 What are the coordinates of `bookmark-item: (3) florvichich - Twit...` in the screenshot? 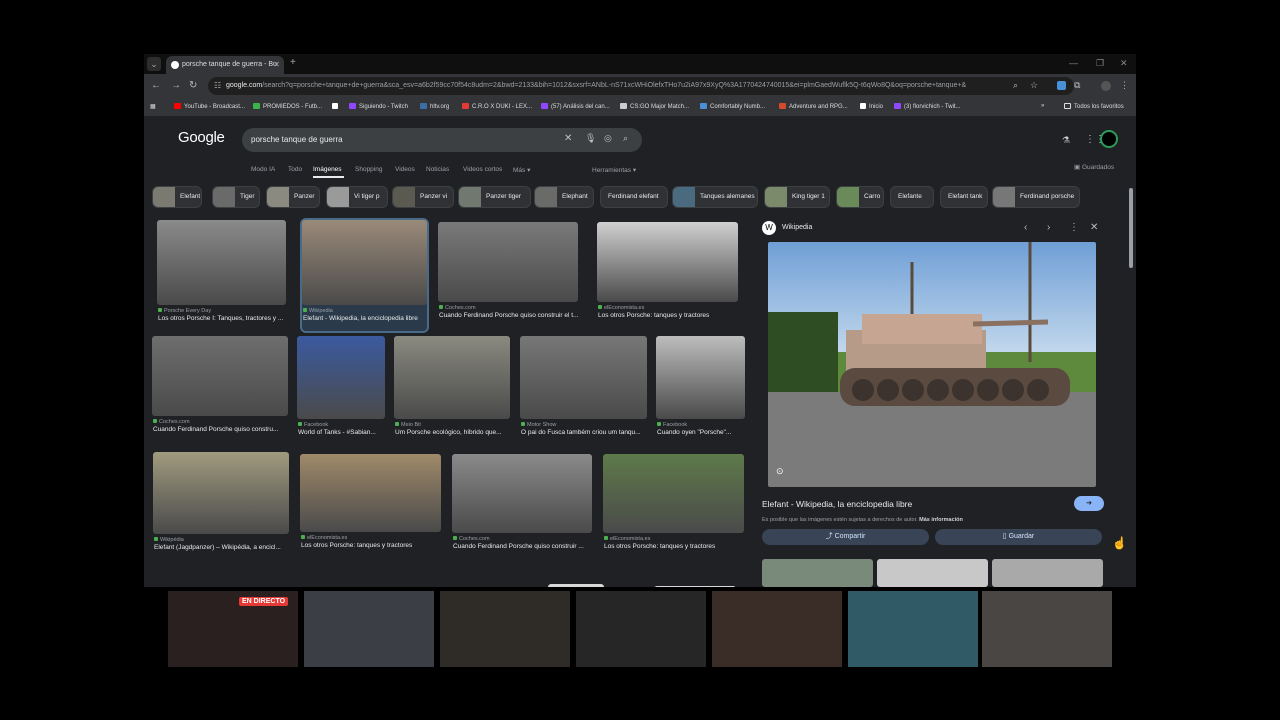 It's located at (927, 106).